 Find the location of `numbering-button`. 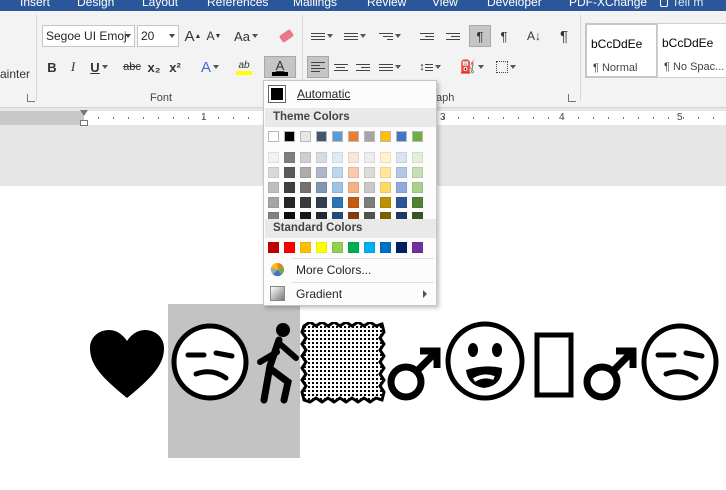

numbering-button is located at coordinates (355, 36).